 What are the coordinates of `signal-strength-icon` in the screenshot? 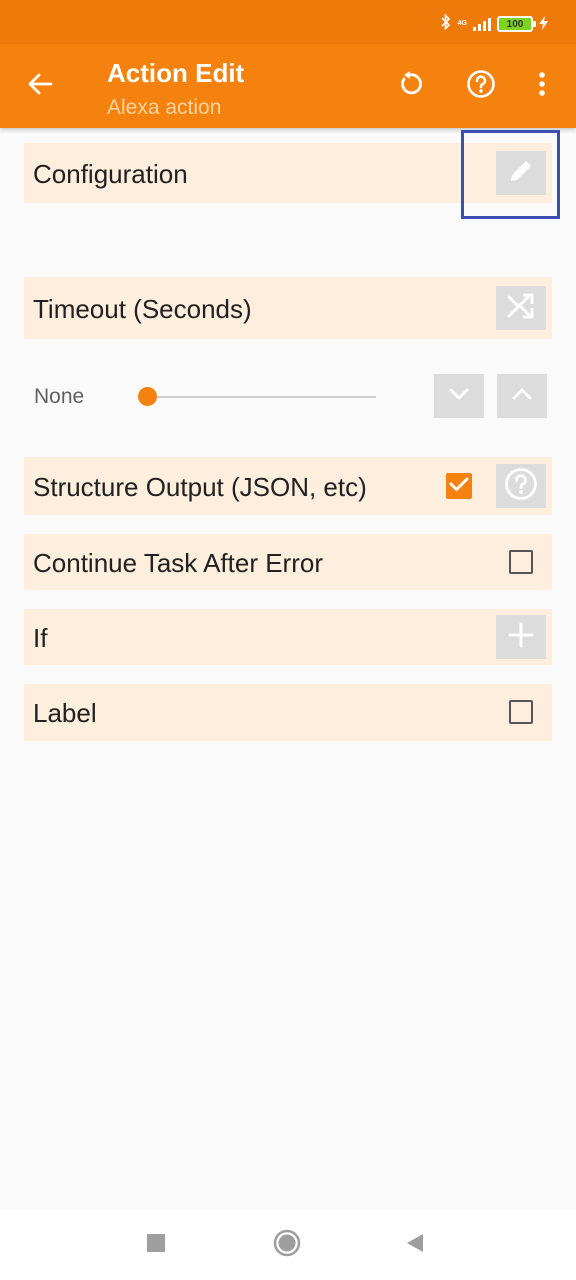 It's located at (482, 24).